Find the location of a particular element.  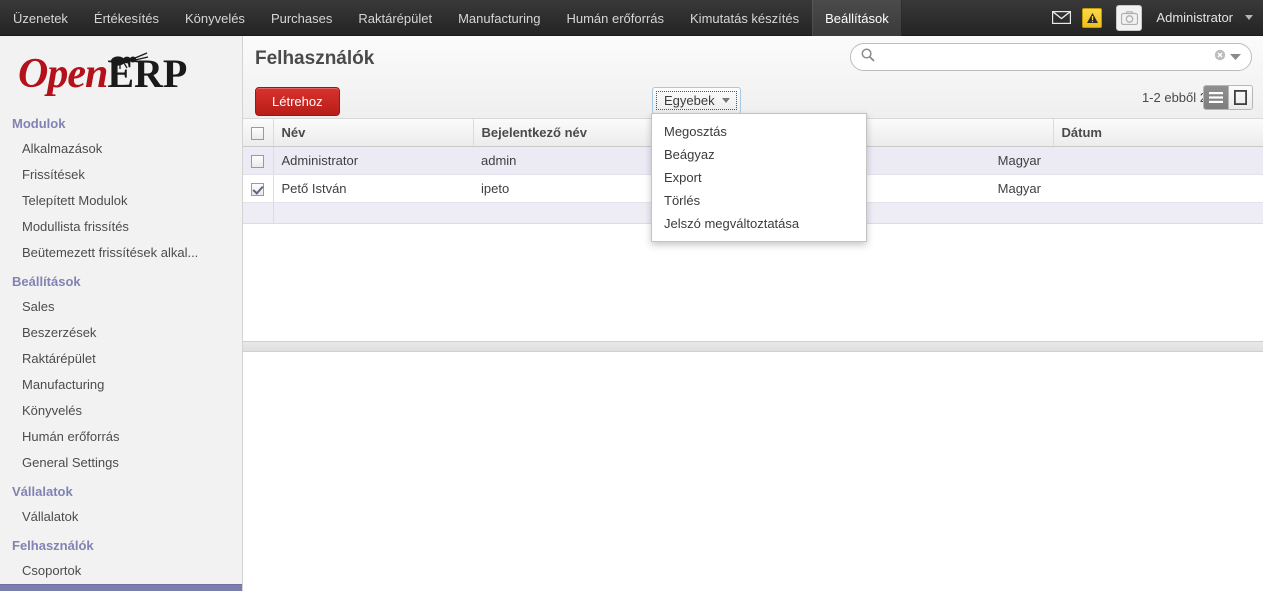

sidebar-item-beszerzesek: Beszerzések is located at coordinates (121, 333).